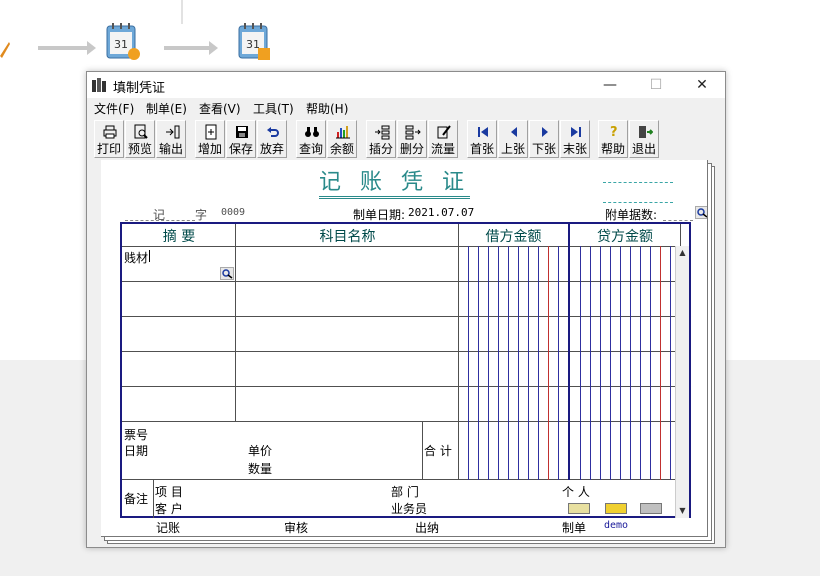  What do you see at coordinates (682, 382) in the screenshot?
I see `grid-scrollbar: ▲ ▼` at bounding box center [682, 382].